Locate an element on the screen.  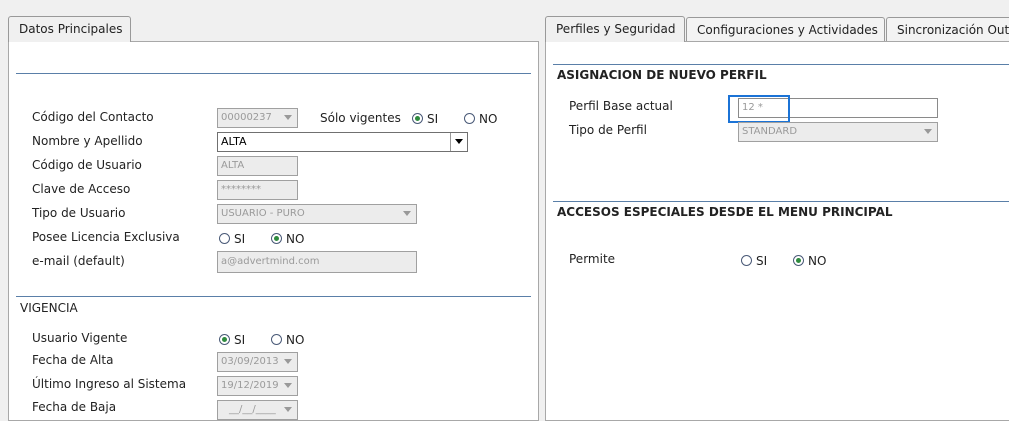
tipo-usuario-select: USUARIO - PURO is located at coordinates (317, 214).